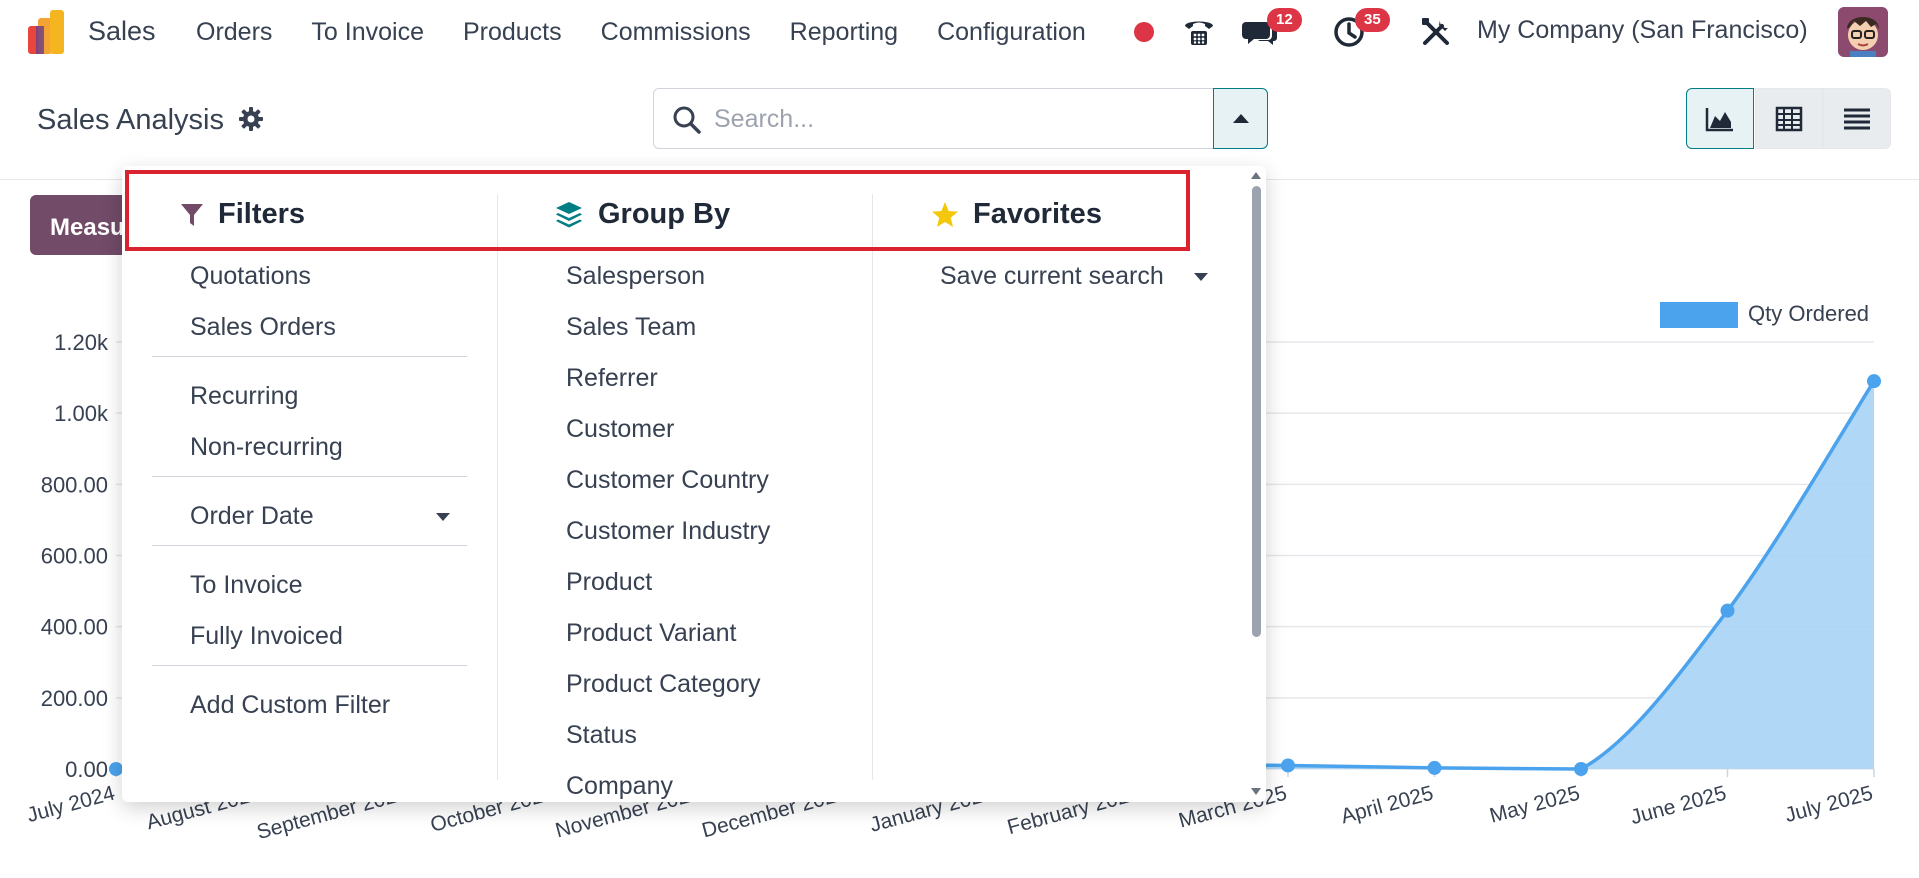 This screenshot has width=1919, height=878. What do you see at coordinates (70, 805) in the screenshot?
I see `x-tick-label: July 2024` at bounding box center [70, 805].